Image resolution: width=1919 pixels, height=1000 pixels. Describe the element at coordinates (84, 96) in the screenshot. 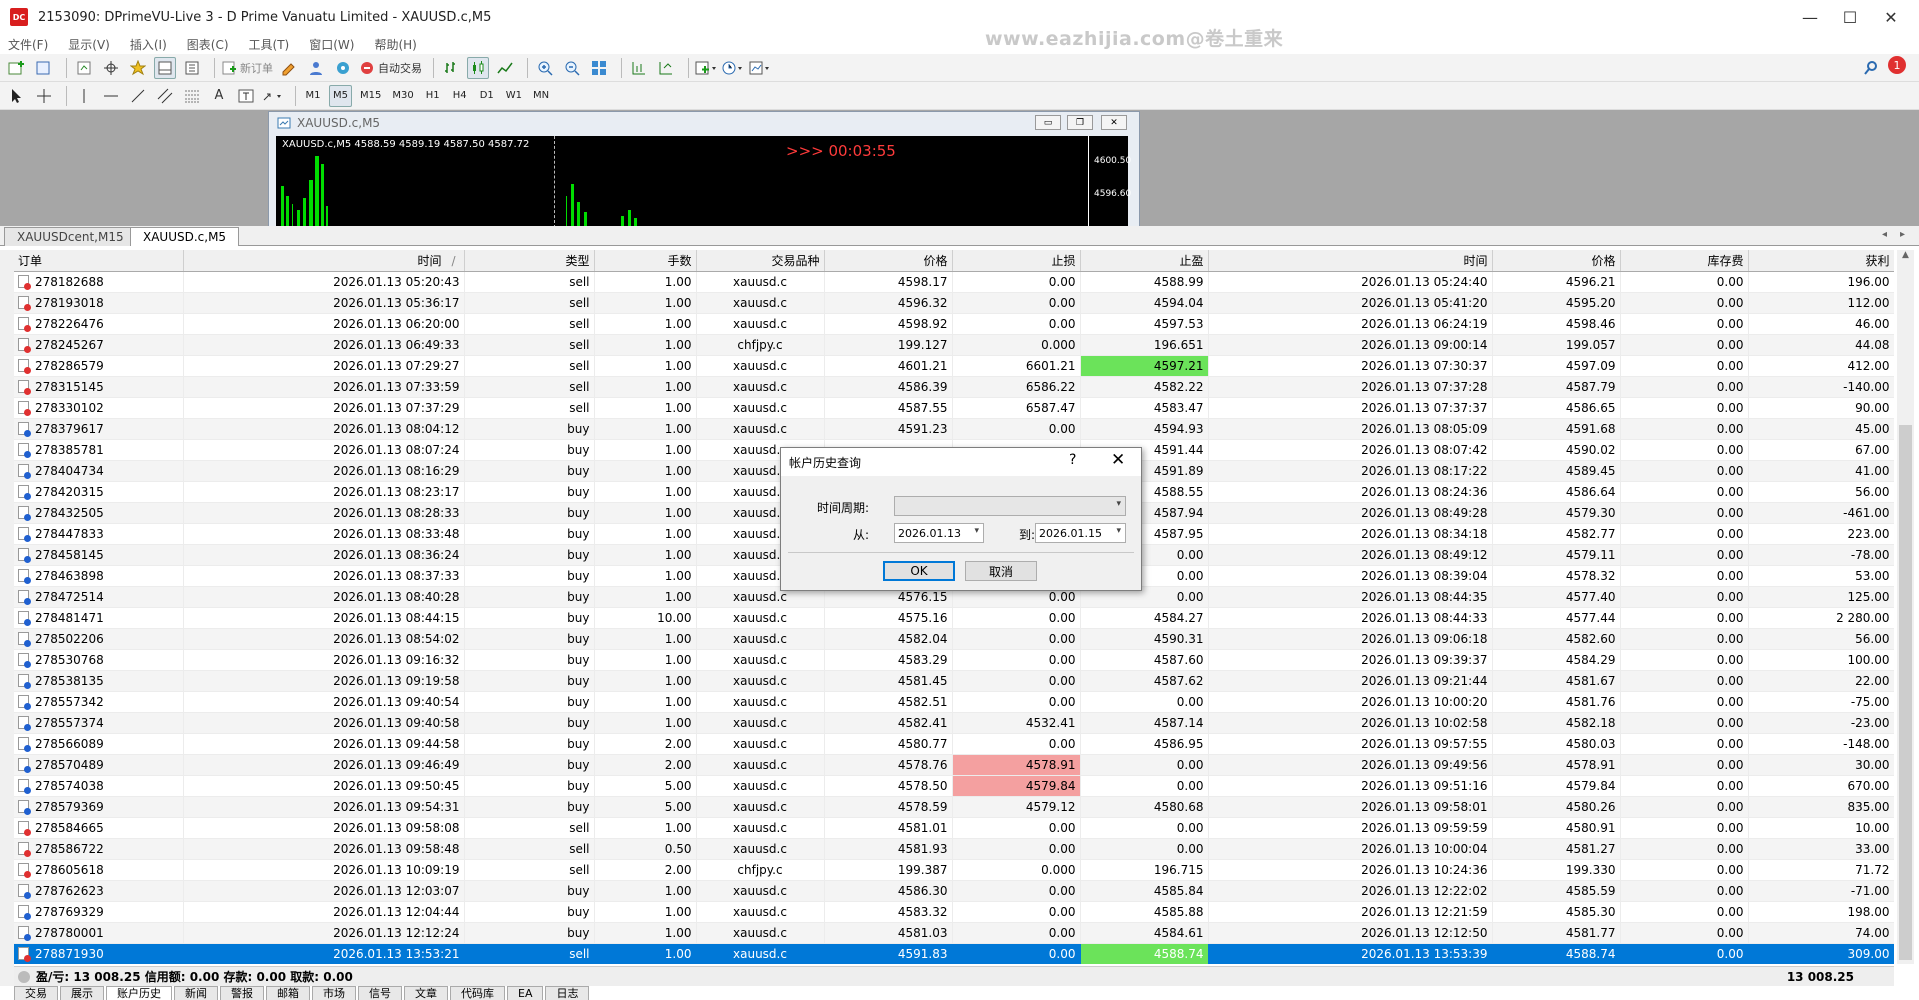

I see `vertical-line-icon` at that location.